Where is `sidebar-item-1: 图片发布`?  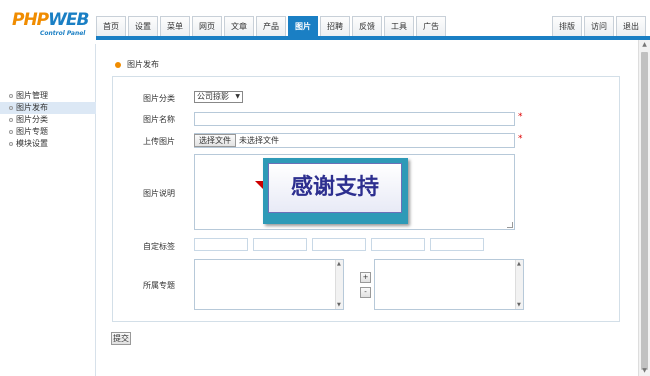 sidebar-item-1: 图片发布 is located at coordinates (48, 108).